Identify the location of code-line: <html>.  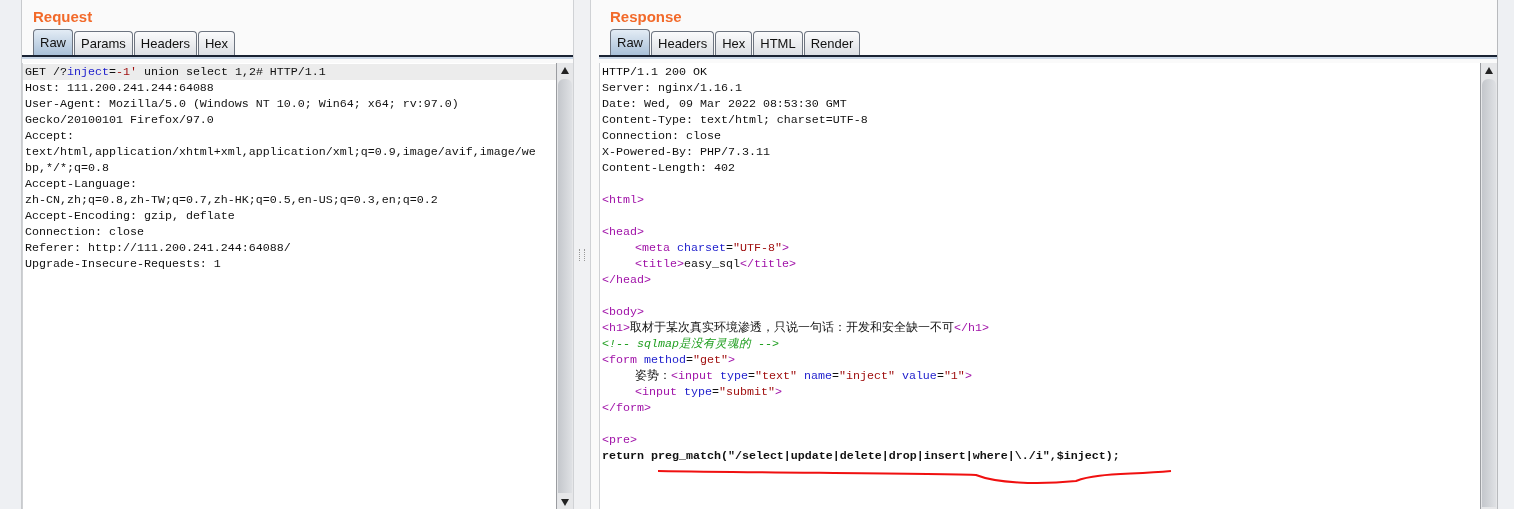
(623, 200).